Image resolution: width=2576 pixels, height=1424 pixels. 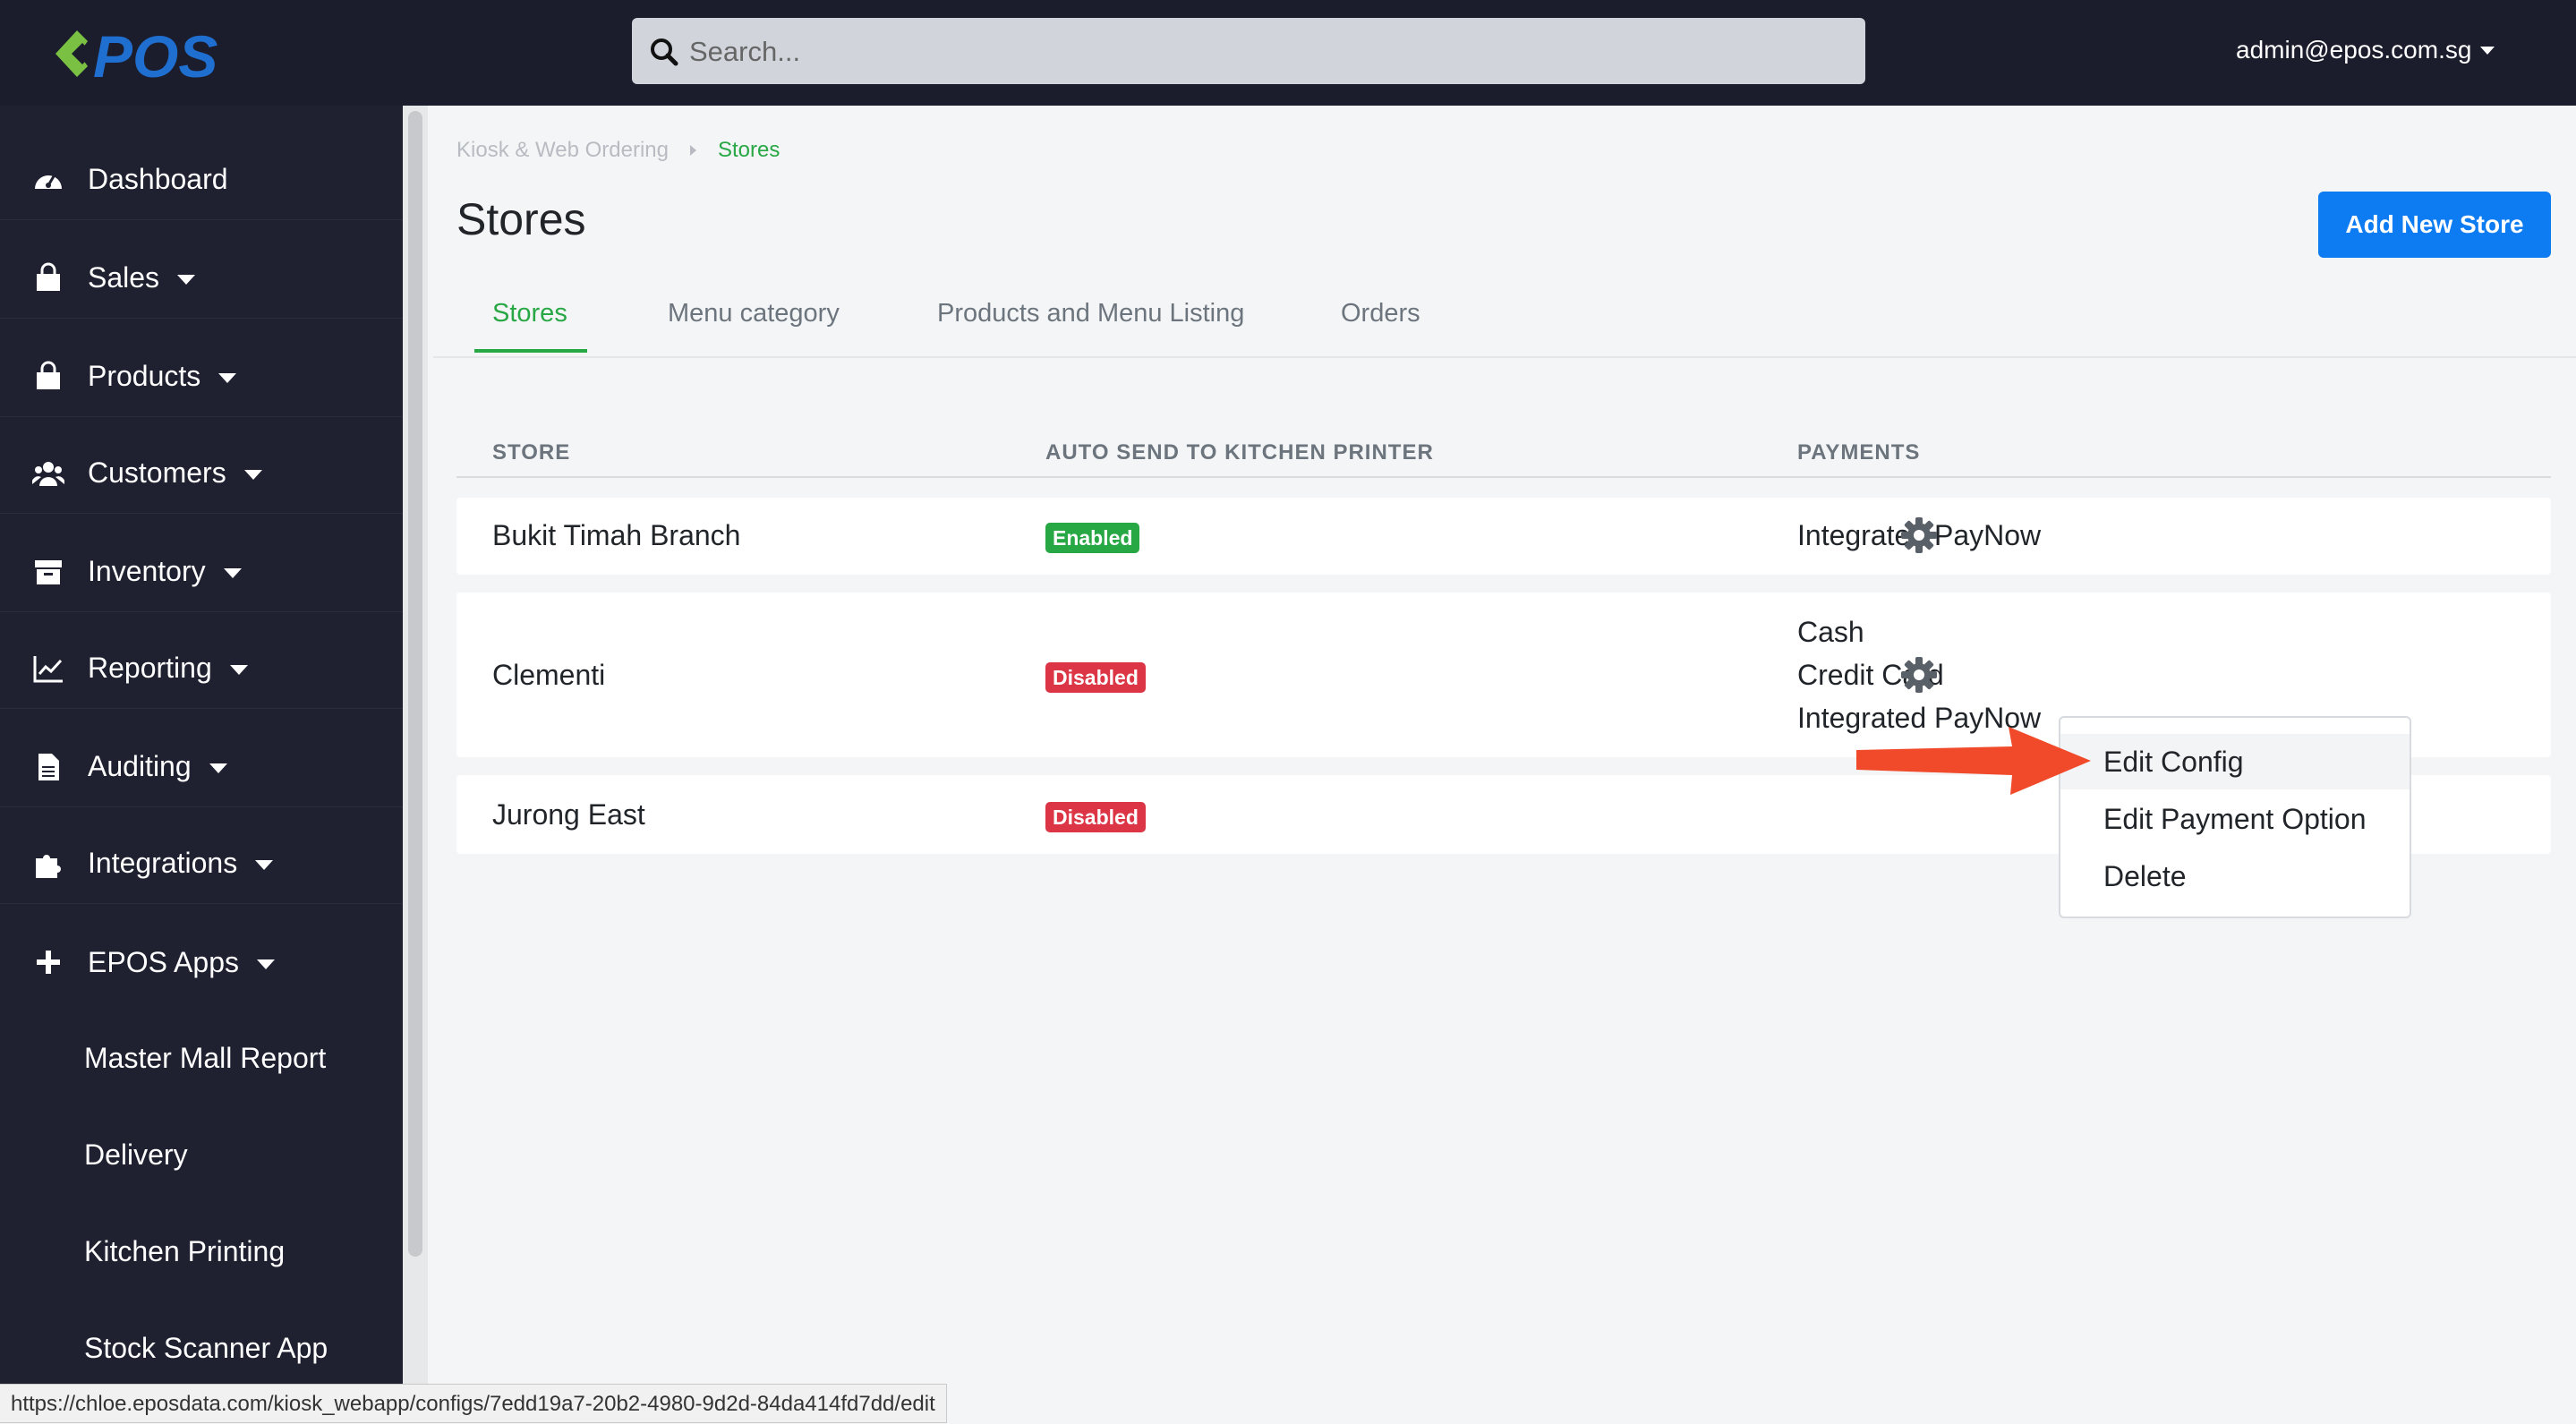 What do you see at coordinates (754, 313) in the screenshot?
I see `tab-menu-category: Menu category` at bounding box center [754, 313].